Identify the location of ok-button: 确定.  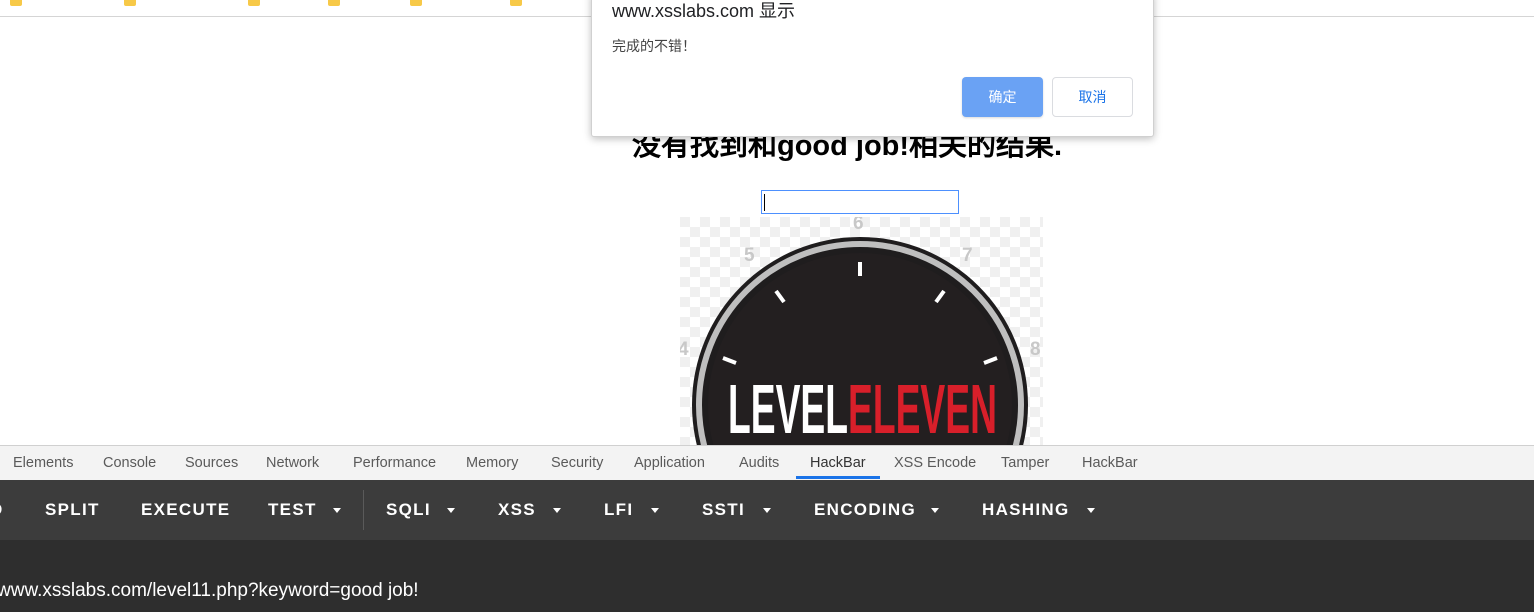
(1002, 97).